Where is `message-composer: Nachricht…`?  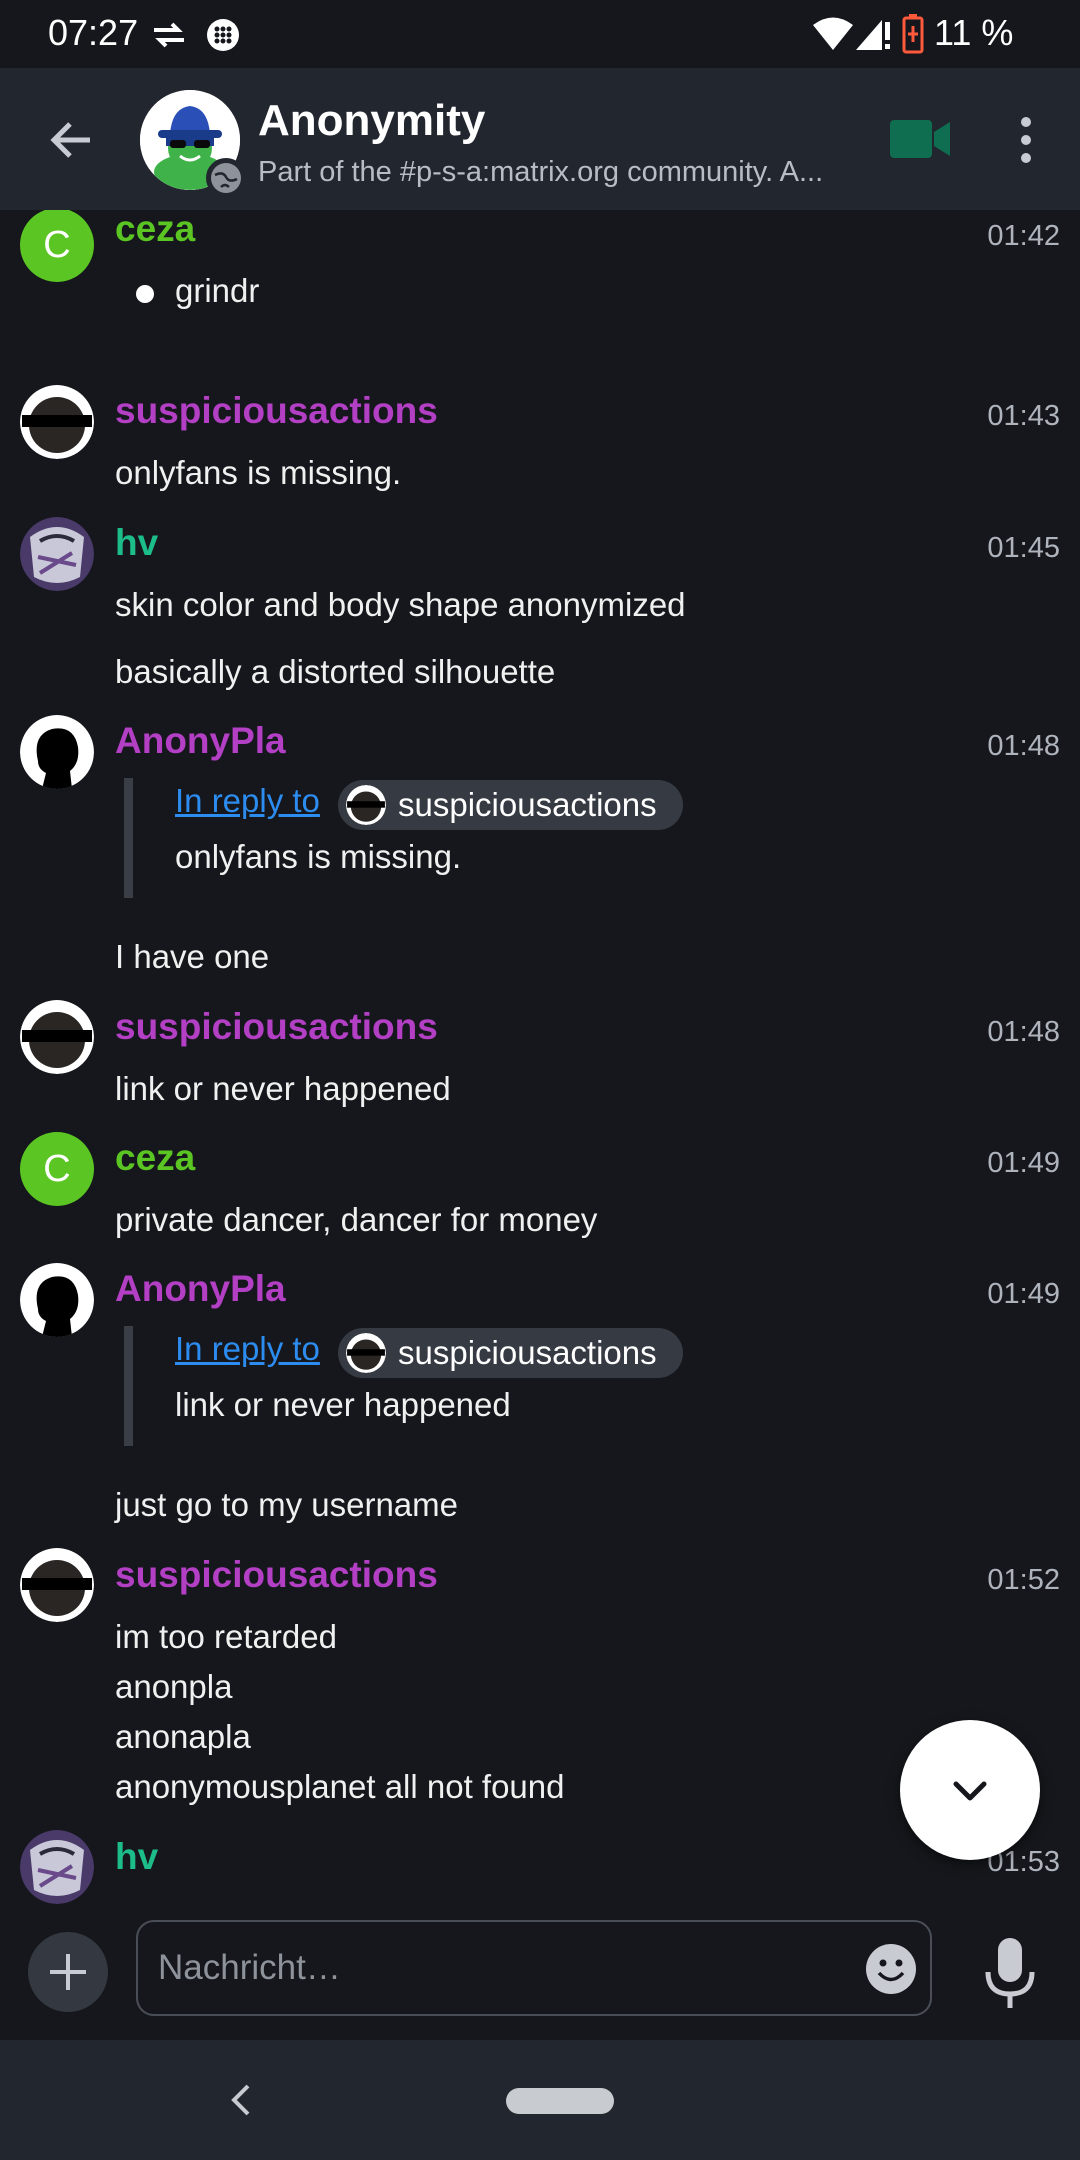 message-composer: Nachricht… is located at coordinates (540, 1975).